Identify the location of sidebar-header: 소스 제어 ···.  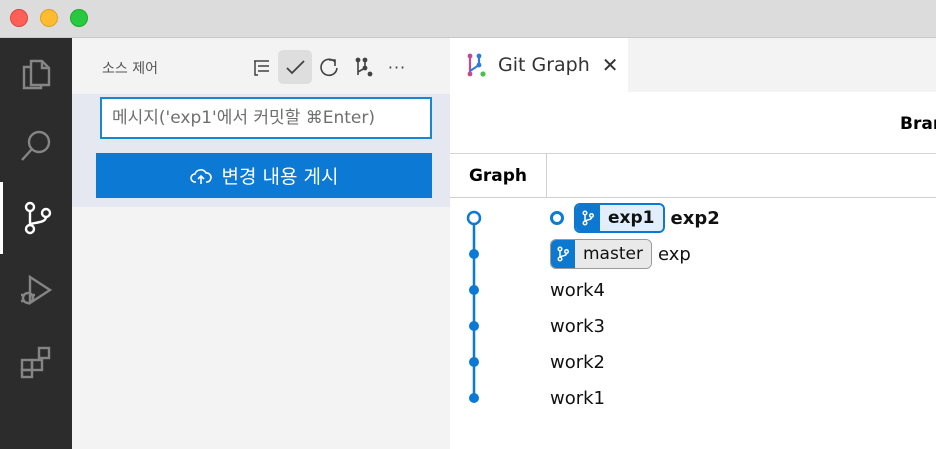
(261, 66).